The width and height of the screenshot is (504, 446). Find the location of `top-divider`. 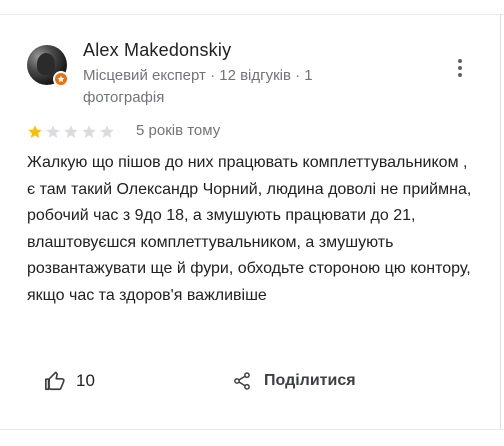

top-divider is located at coordinates (252, 14).